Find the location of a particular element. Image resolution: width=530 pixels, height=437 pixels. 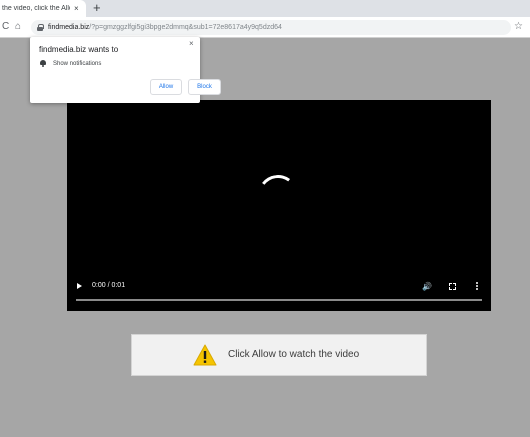

reload-icon: C is located at coordinates (5, 27).